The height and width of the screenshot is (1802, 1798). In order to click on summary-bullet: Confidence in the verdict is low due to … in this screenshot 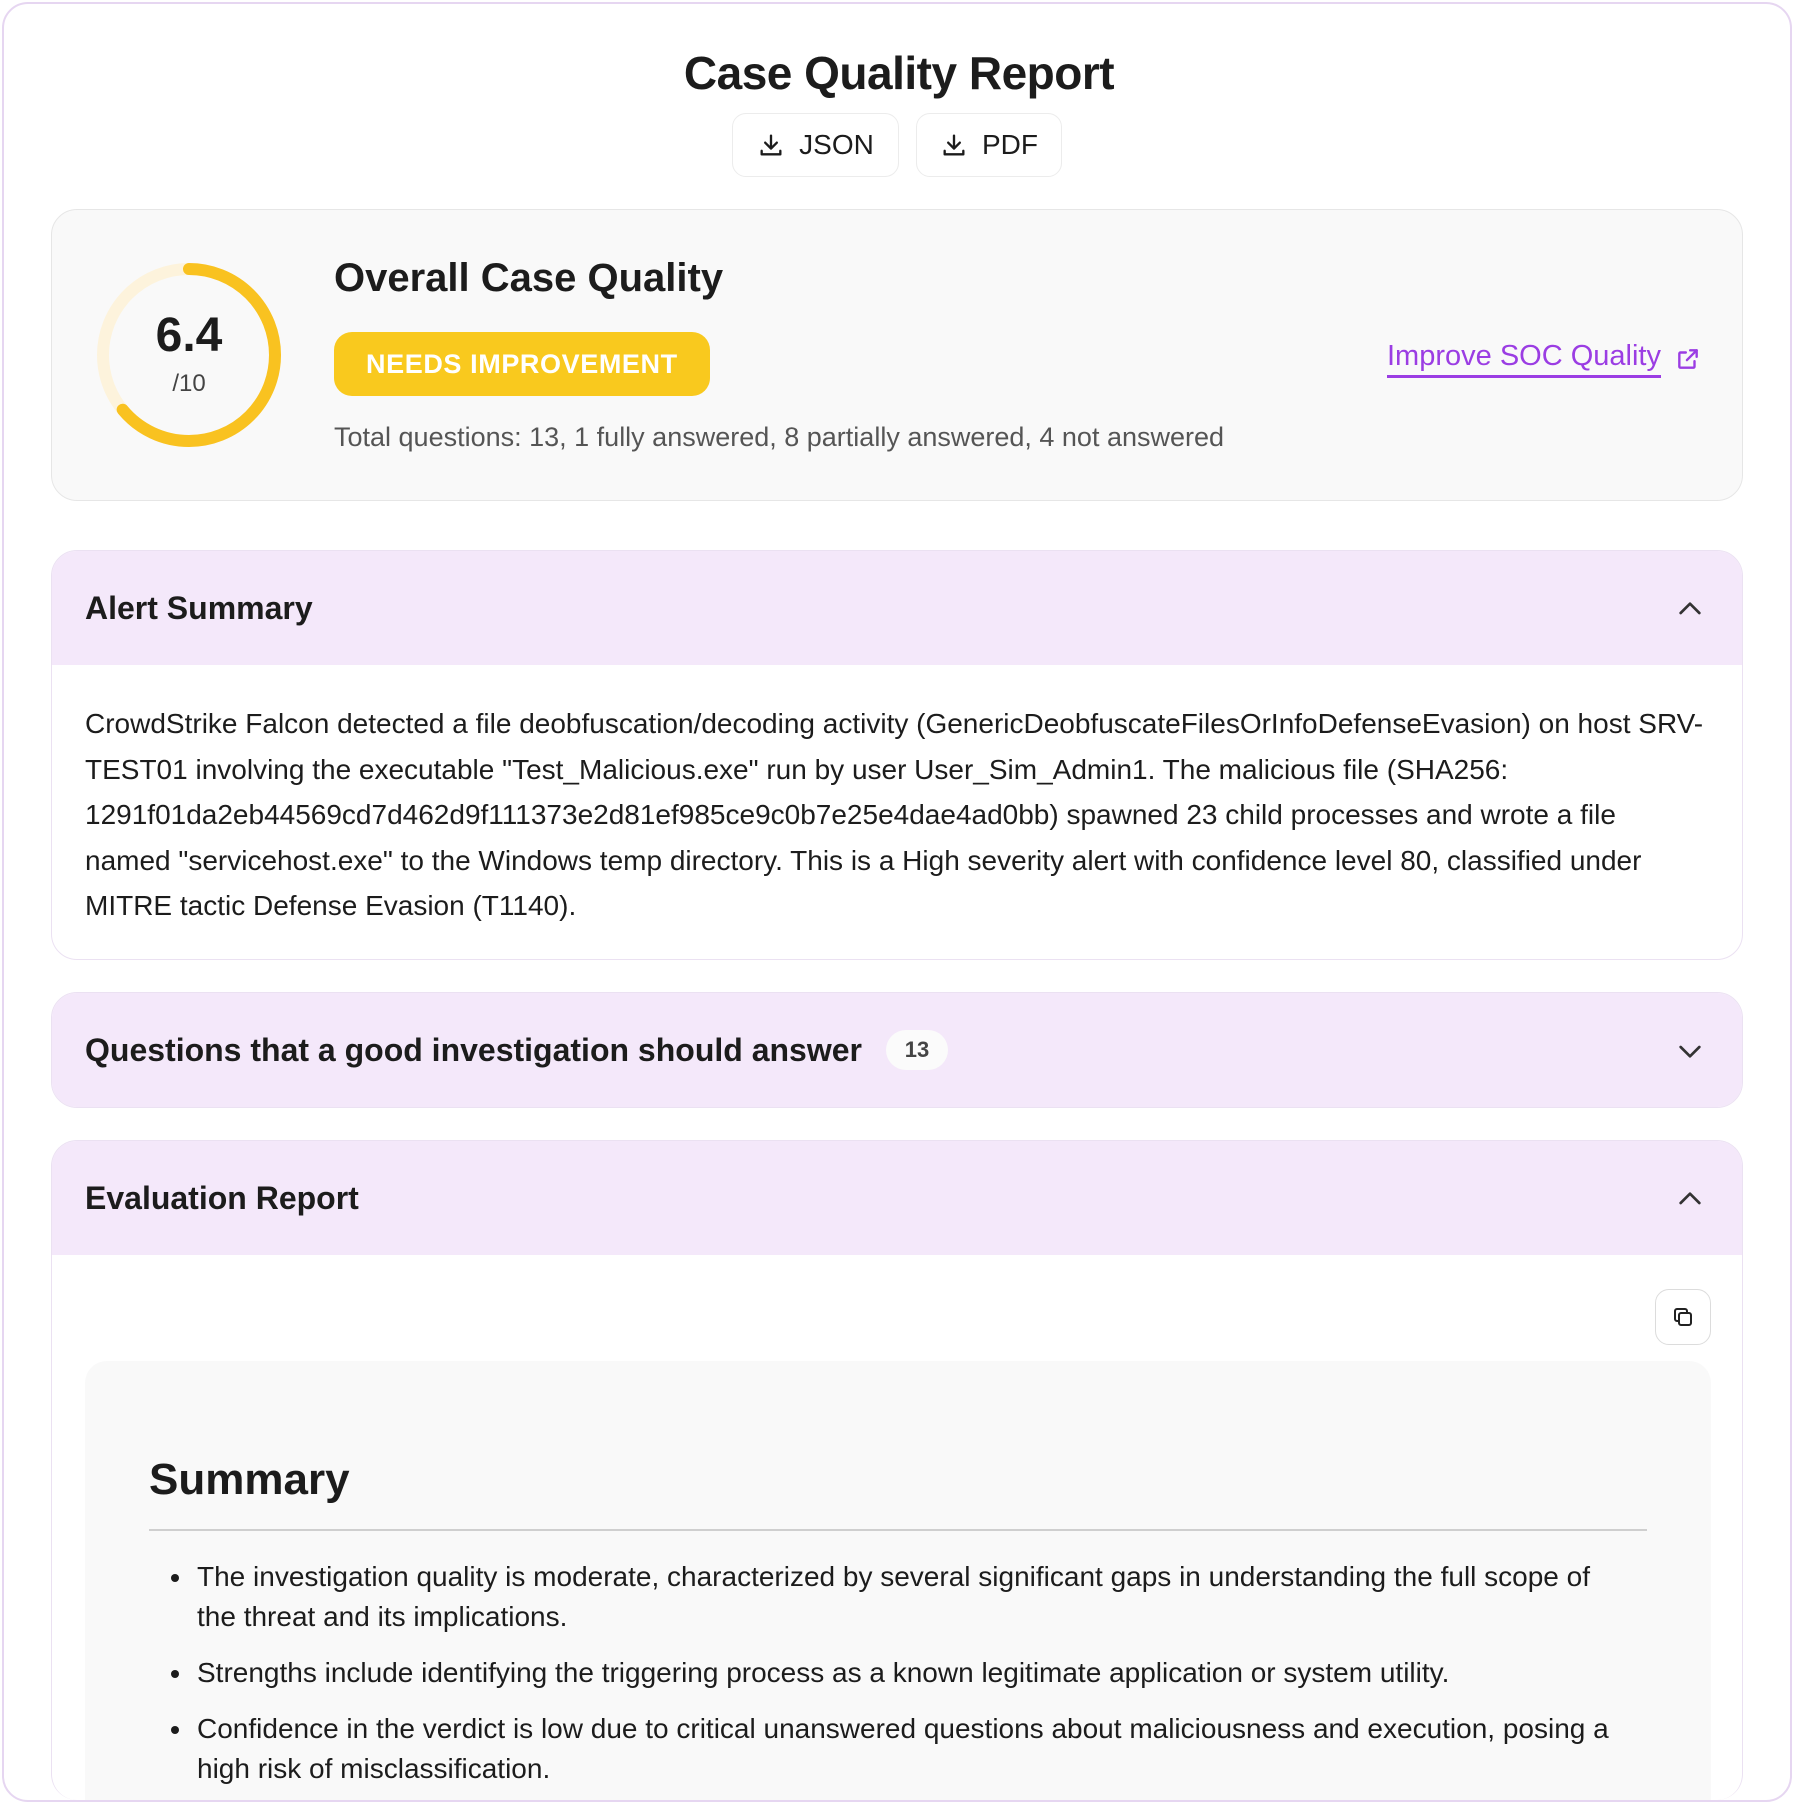, I will do `click(889, 1749)`.